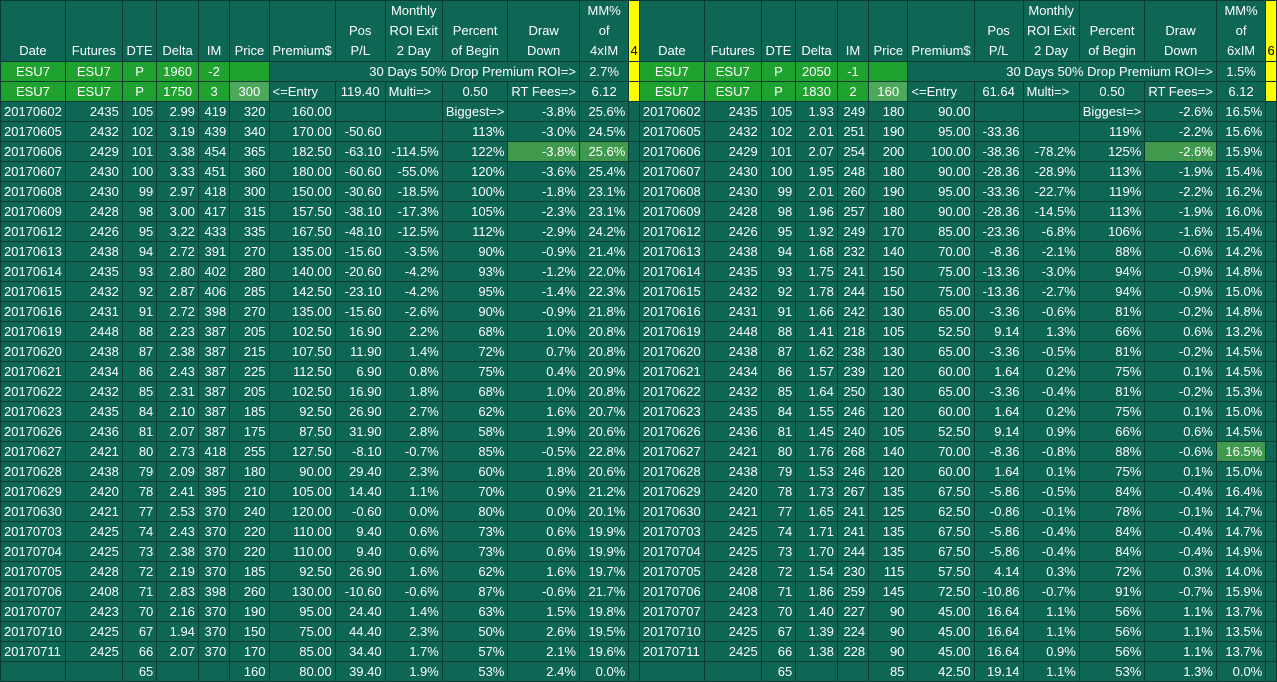  Describe the element at coordinates (778, 551) in the screenshot. I see `cell-dte: 73` at that location.